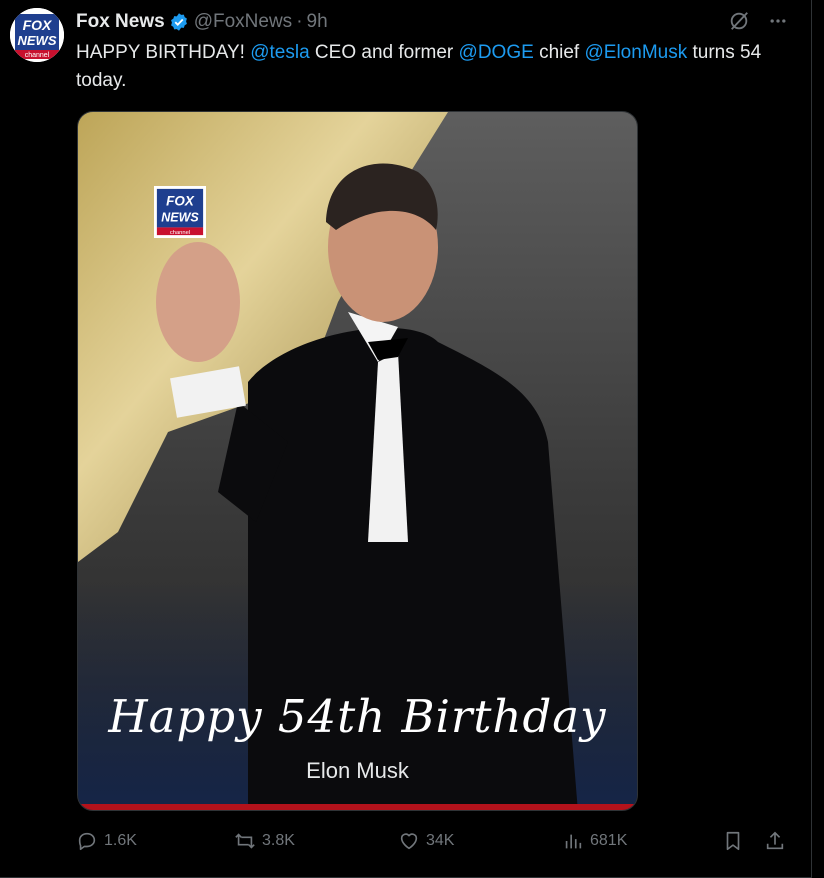  What do you see at coordinates (357, 770) in the screenshot?
I see `media-subtitle: Elon Musk` at bounding box center [357, 770].